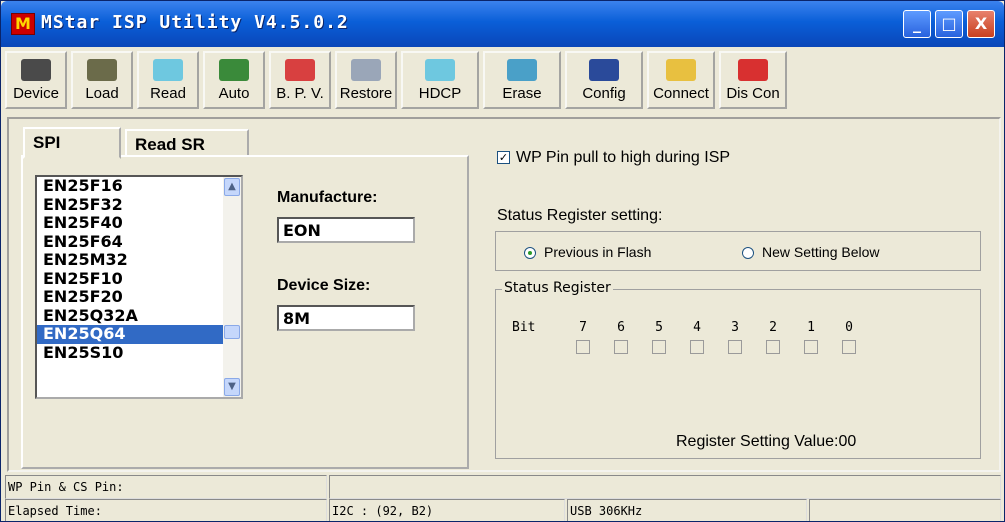 The width and height of the screenshot is (1005, 522). Describe the element at coordinates (697, 347) in the screenshot. I see `bit-4-checkbox` at that location.